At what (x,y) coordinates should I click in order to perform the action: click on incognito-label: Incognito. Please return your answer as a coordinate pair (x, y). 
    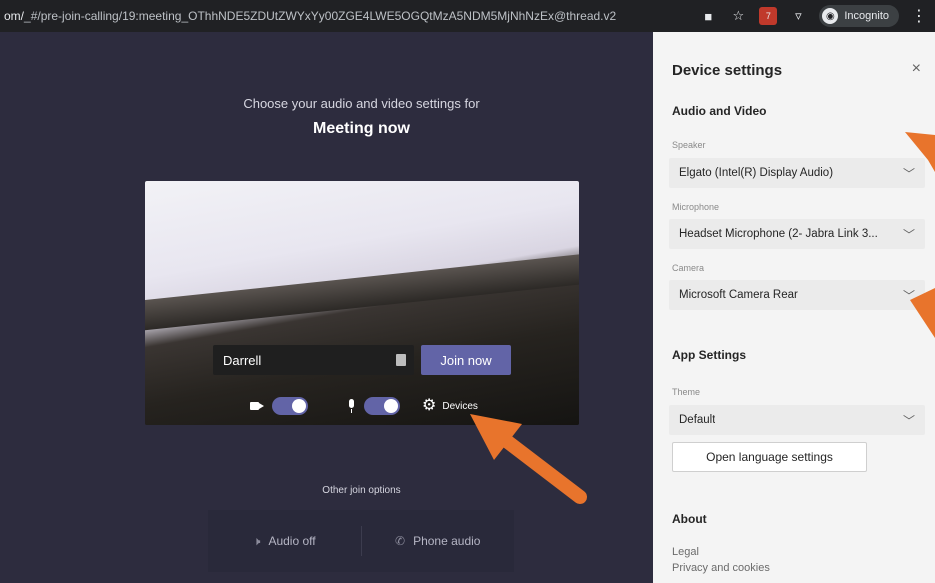
    Looking at the image, I should click on (866, 16).